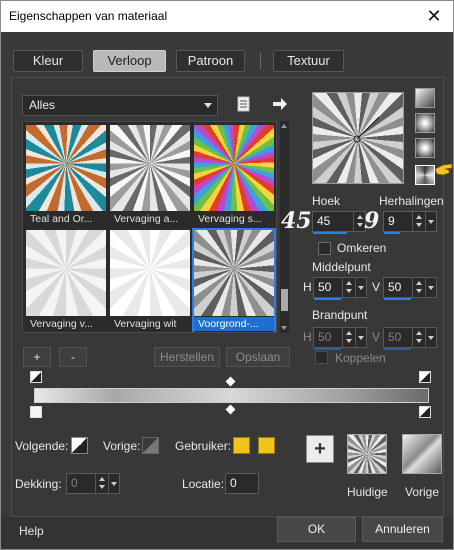 The width and height of the screenshot is (454, 550). I want to click on focal-v-label: V, so click(376, 337).